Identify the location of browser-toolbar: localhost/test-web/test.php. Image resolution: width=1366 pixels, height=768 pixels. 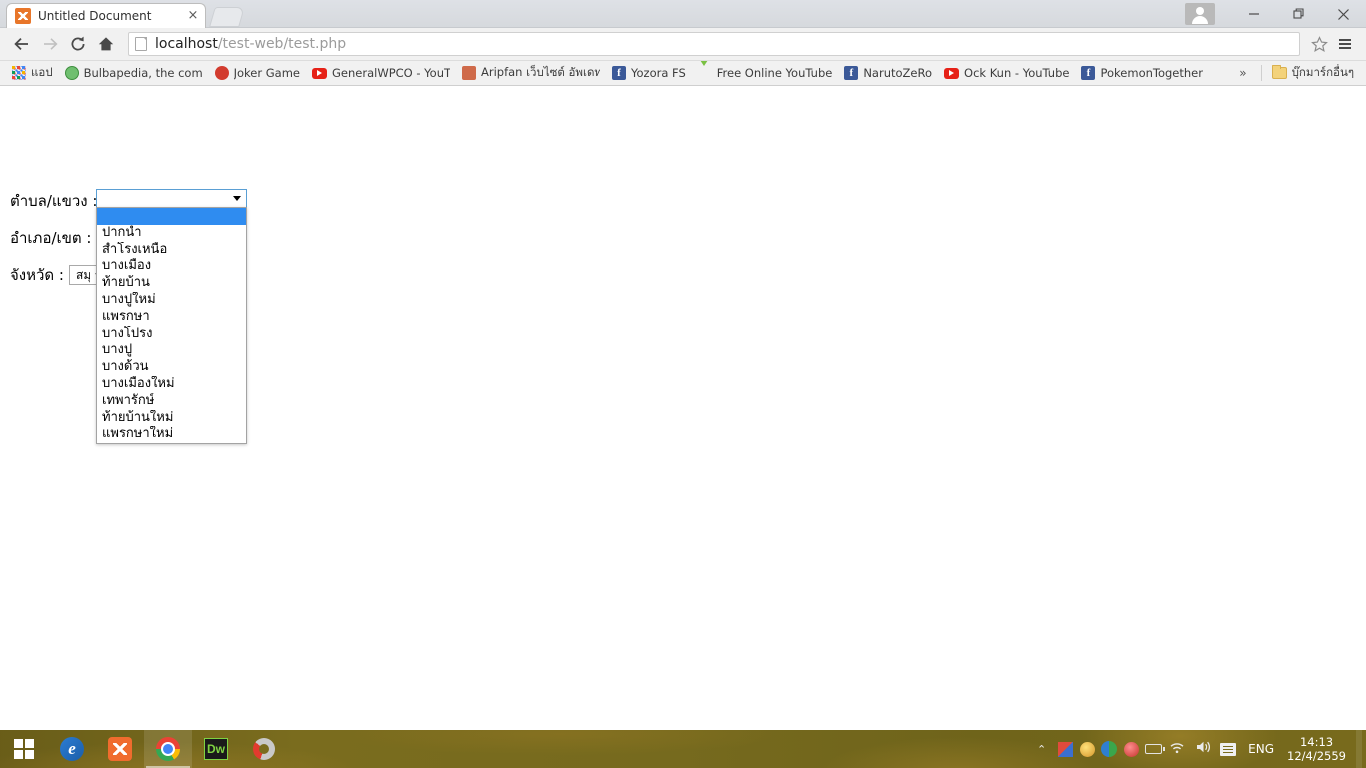
(683, 44).